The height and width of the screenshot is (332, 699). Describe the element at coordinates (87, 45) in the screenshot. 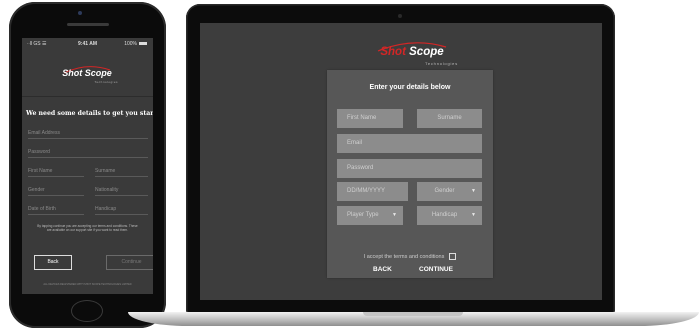

I see `status-bar: ∙∙ll GS ☰ 9:41 AM 100%` at that location.